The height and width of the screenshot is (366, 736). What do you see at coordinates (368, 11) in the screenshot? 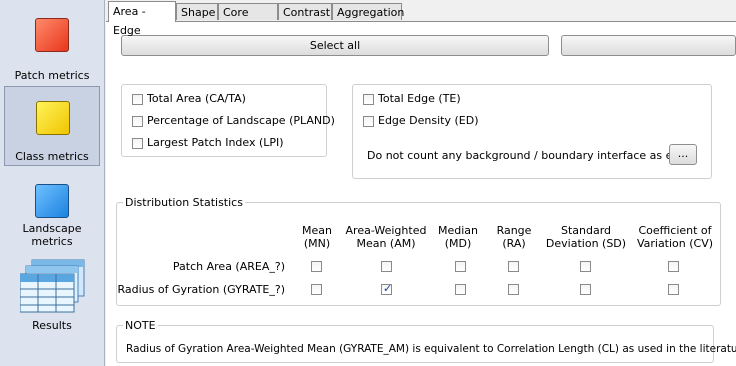
I see `tab-aggregation: Aggregation` at bounding box center [368, 11].